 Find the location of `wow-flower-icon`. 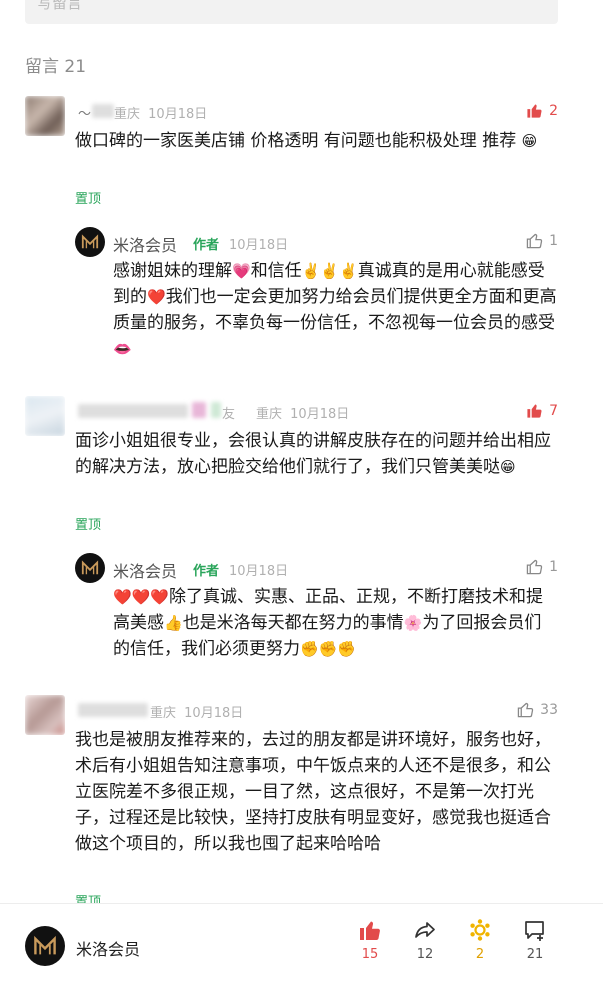

wow-flower-icon is located at coordinates (480, 930).